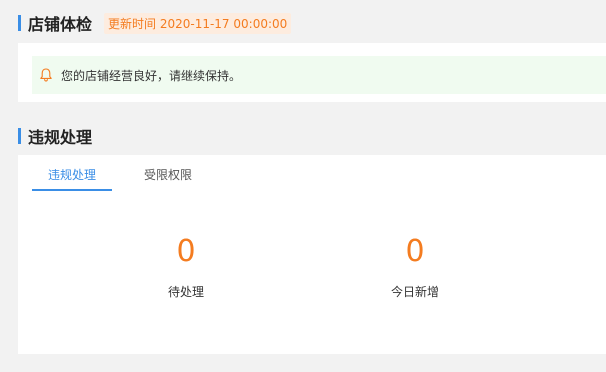 Image resolution: width=606 pixels, height=372 pixels. What do you see at coordinates (60, 137) in the screenshot?
I see `violations-title: 违规处理` at bounding box center [60, 137].